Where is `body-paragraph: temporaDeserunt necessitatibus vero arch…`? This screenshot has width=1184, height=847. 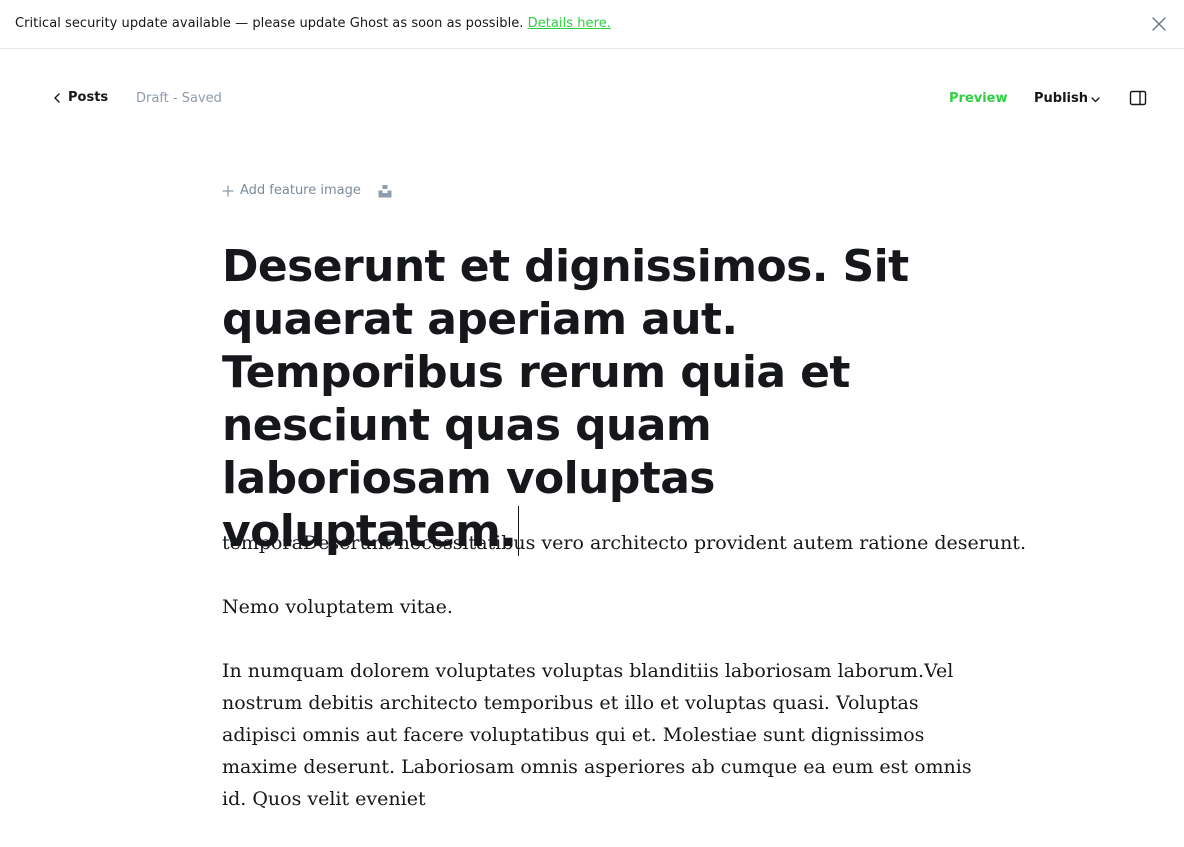 body-paragraph: temporaDeserunt necessitatibus vero arch… is located at coordinates (624, 543).